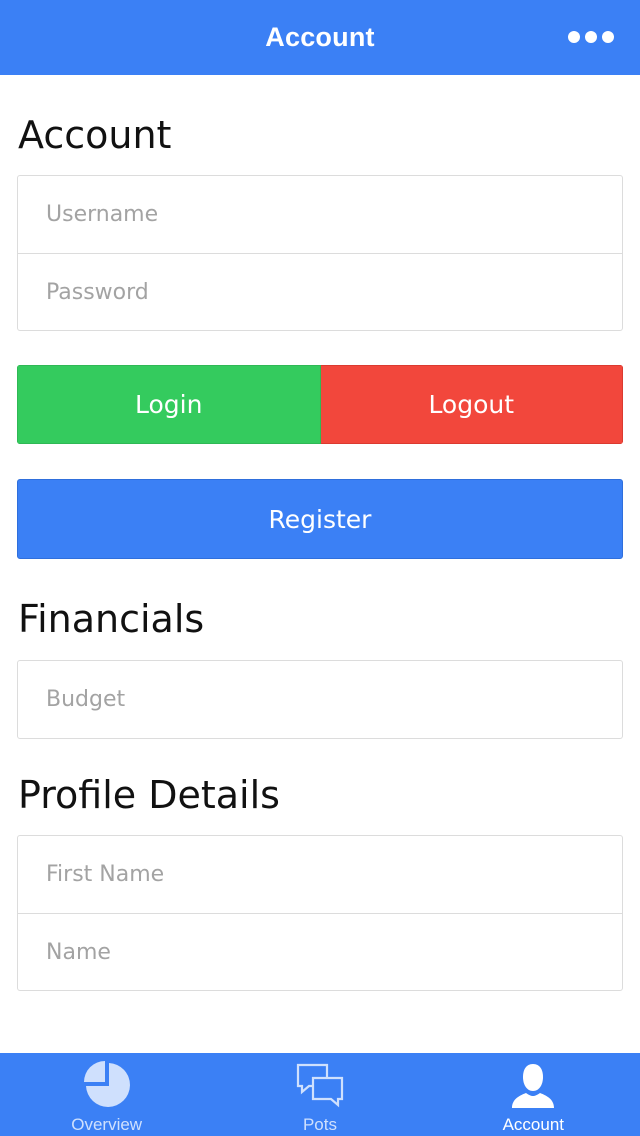 This screenshot has height=1136, width=640. What do you see at coordinates (471, 404) in the screenshot?
I see `logout-button: Logout` at bounding box center [471, 404].